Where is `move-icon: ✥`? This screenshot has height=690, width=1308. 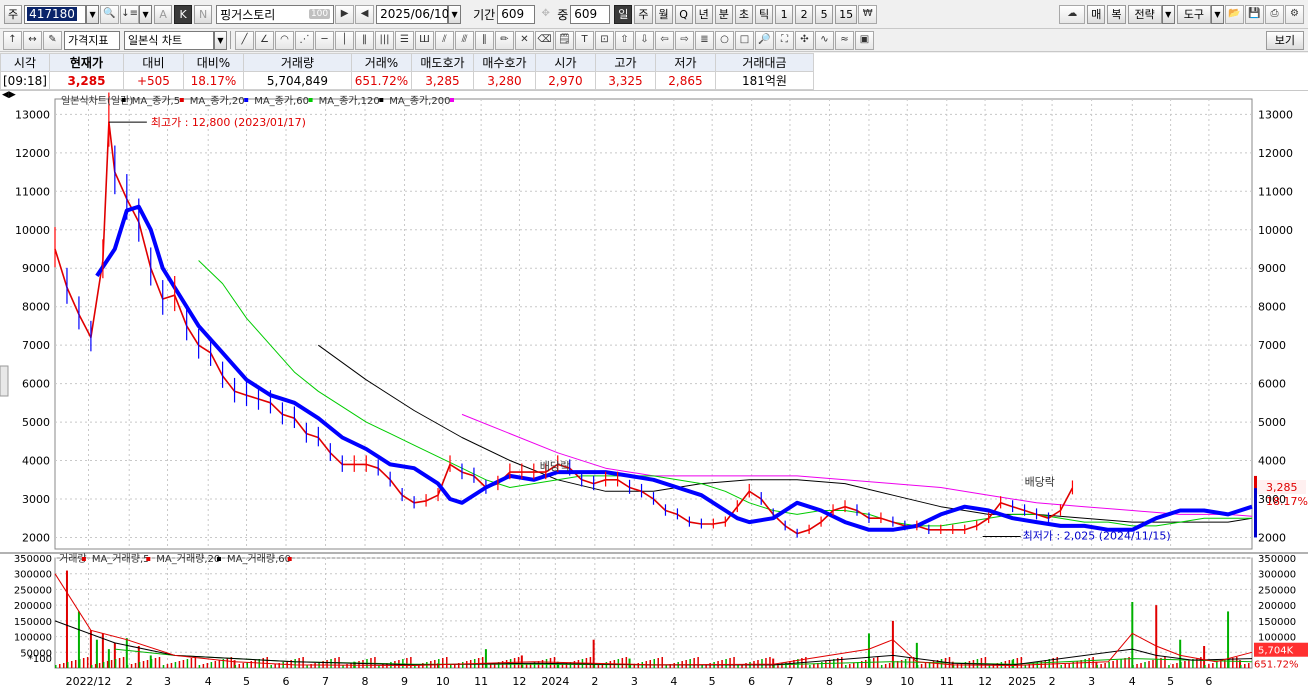
move-icon: ✥ is located at coordinates (545, 14).